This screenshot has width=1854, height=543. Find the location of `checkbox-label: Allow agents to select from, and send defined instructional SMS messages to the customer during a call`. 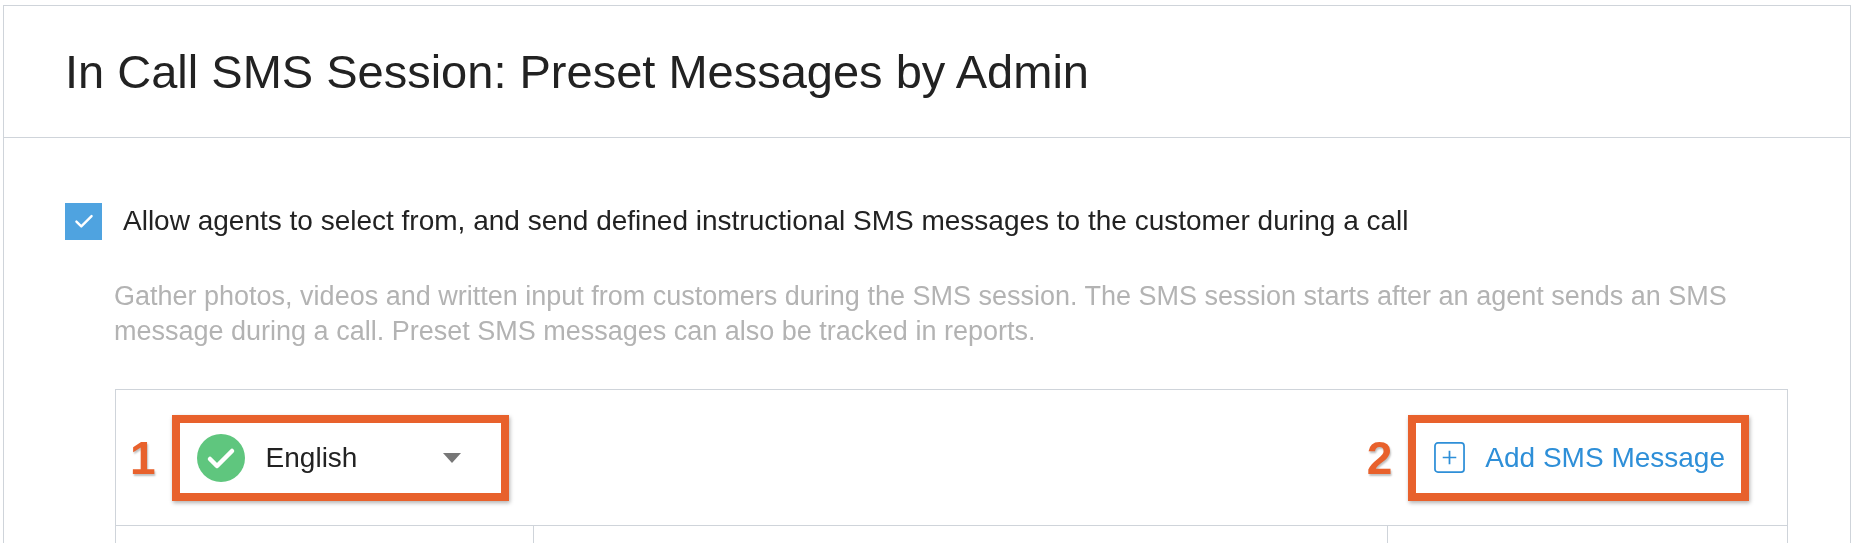

checkbox-label: Allow agents to select from, and send defined instructional SMS messages to the customer during a call is located at coordinates (766, 221).